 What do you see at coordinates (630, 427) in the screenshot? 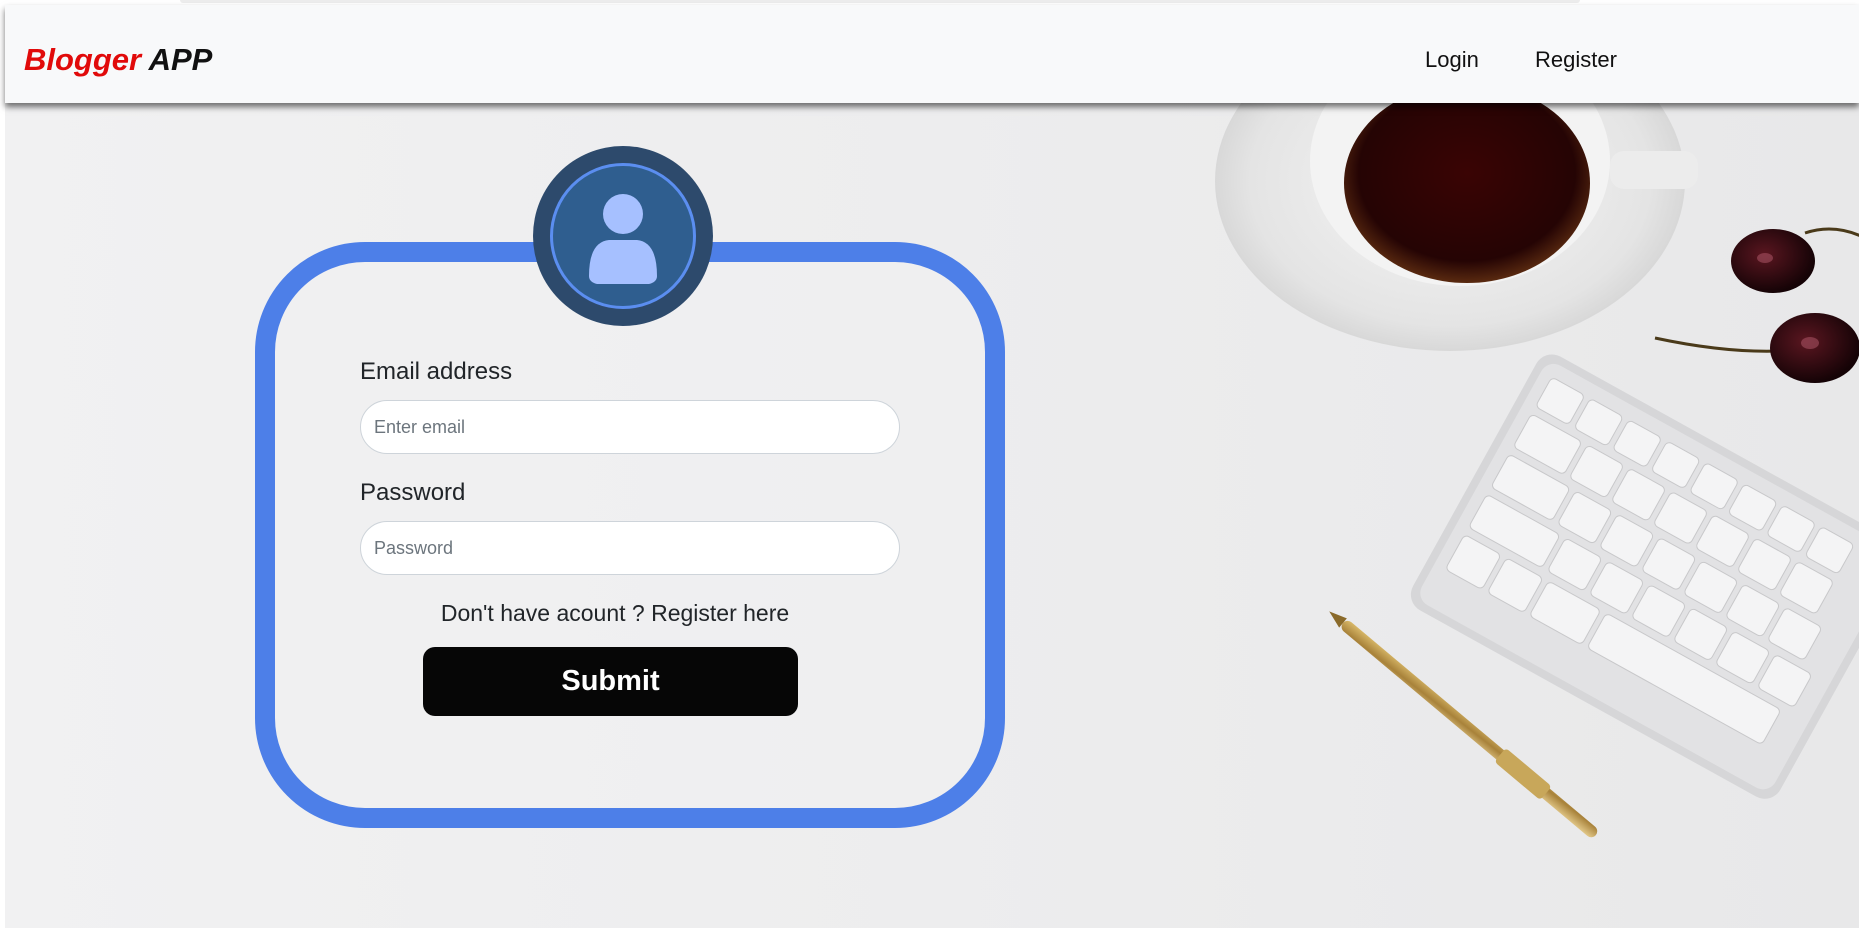
I see `email-input` at bounding box center [630, 427].